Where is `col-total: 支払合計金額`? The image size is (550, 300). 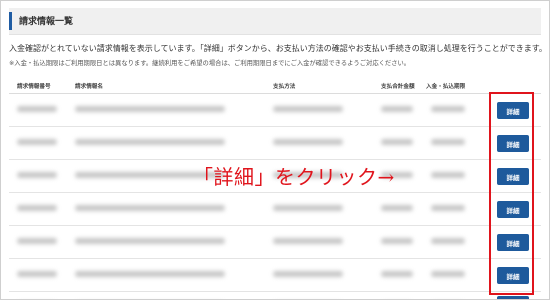
col-total: 支払合計金額 is located at coordinates (398, 87).